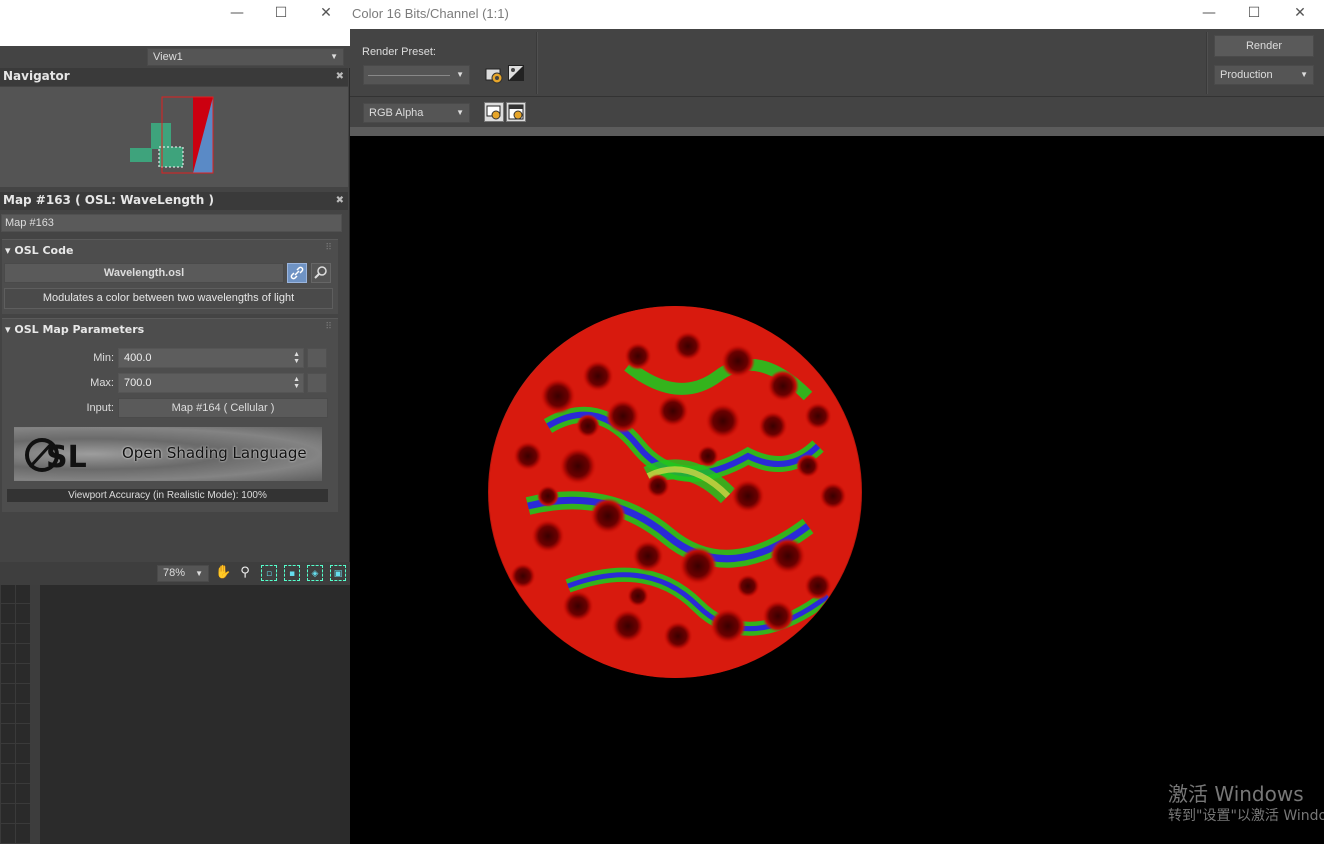 The width and height of the screenshot is (1324, 844). Describe the element at coordinates (399, 52) in the screenshot. I see `render-preset-label: Render Preset:` at that location.